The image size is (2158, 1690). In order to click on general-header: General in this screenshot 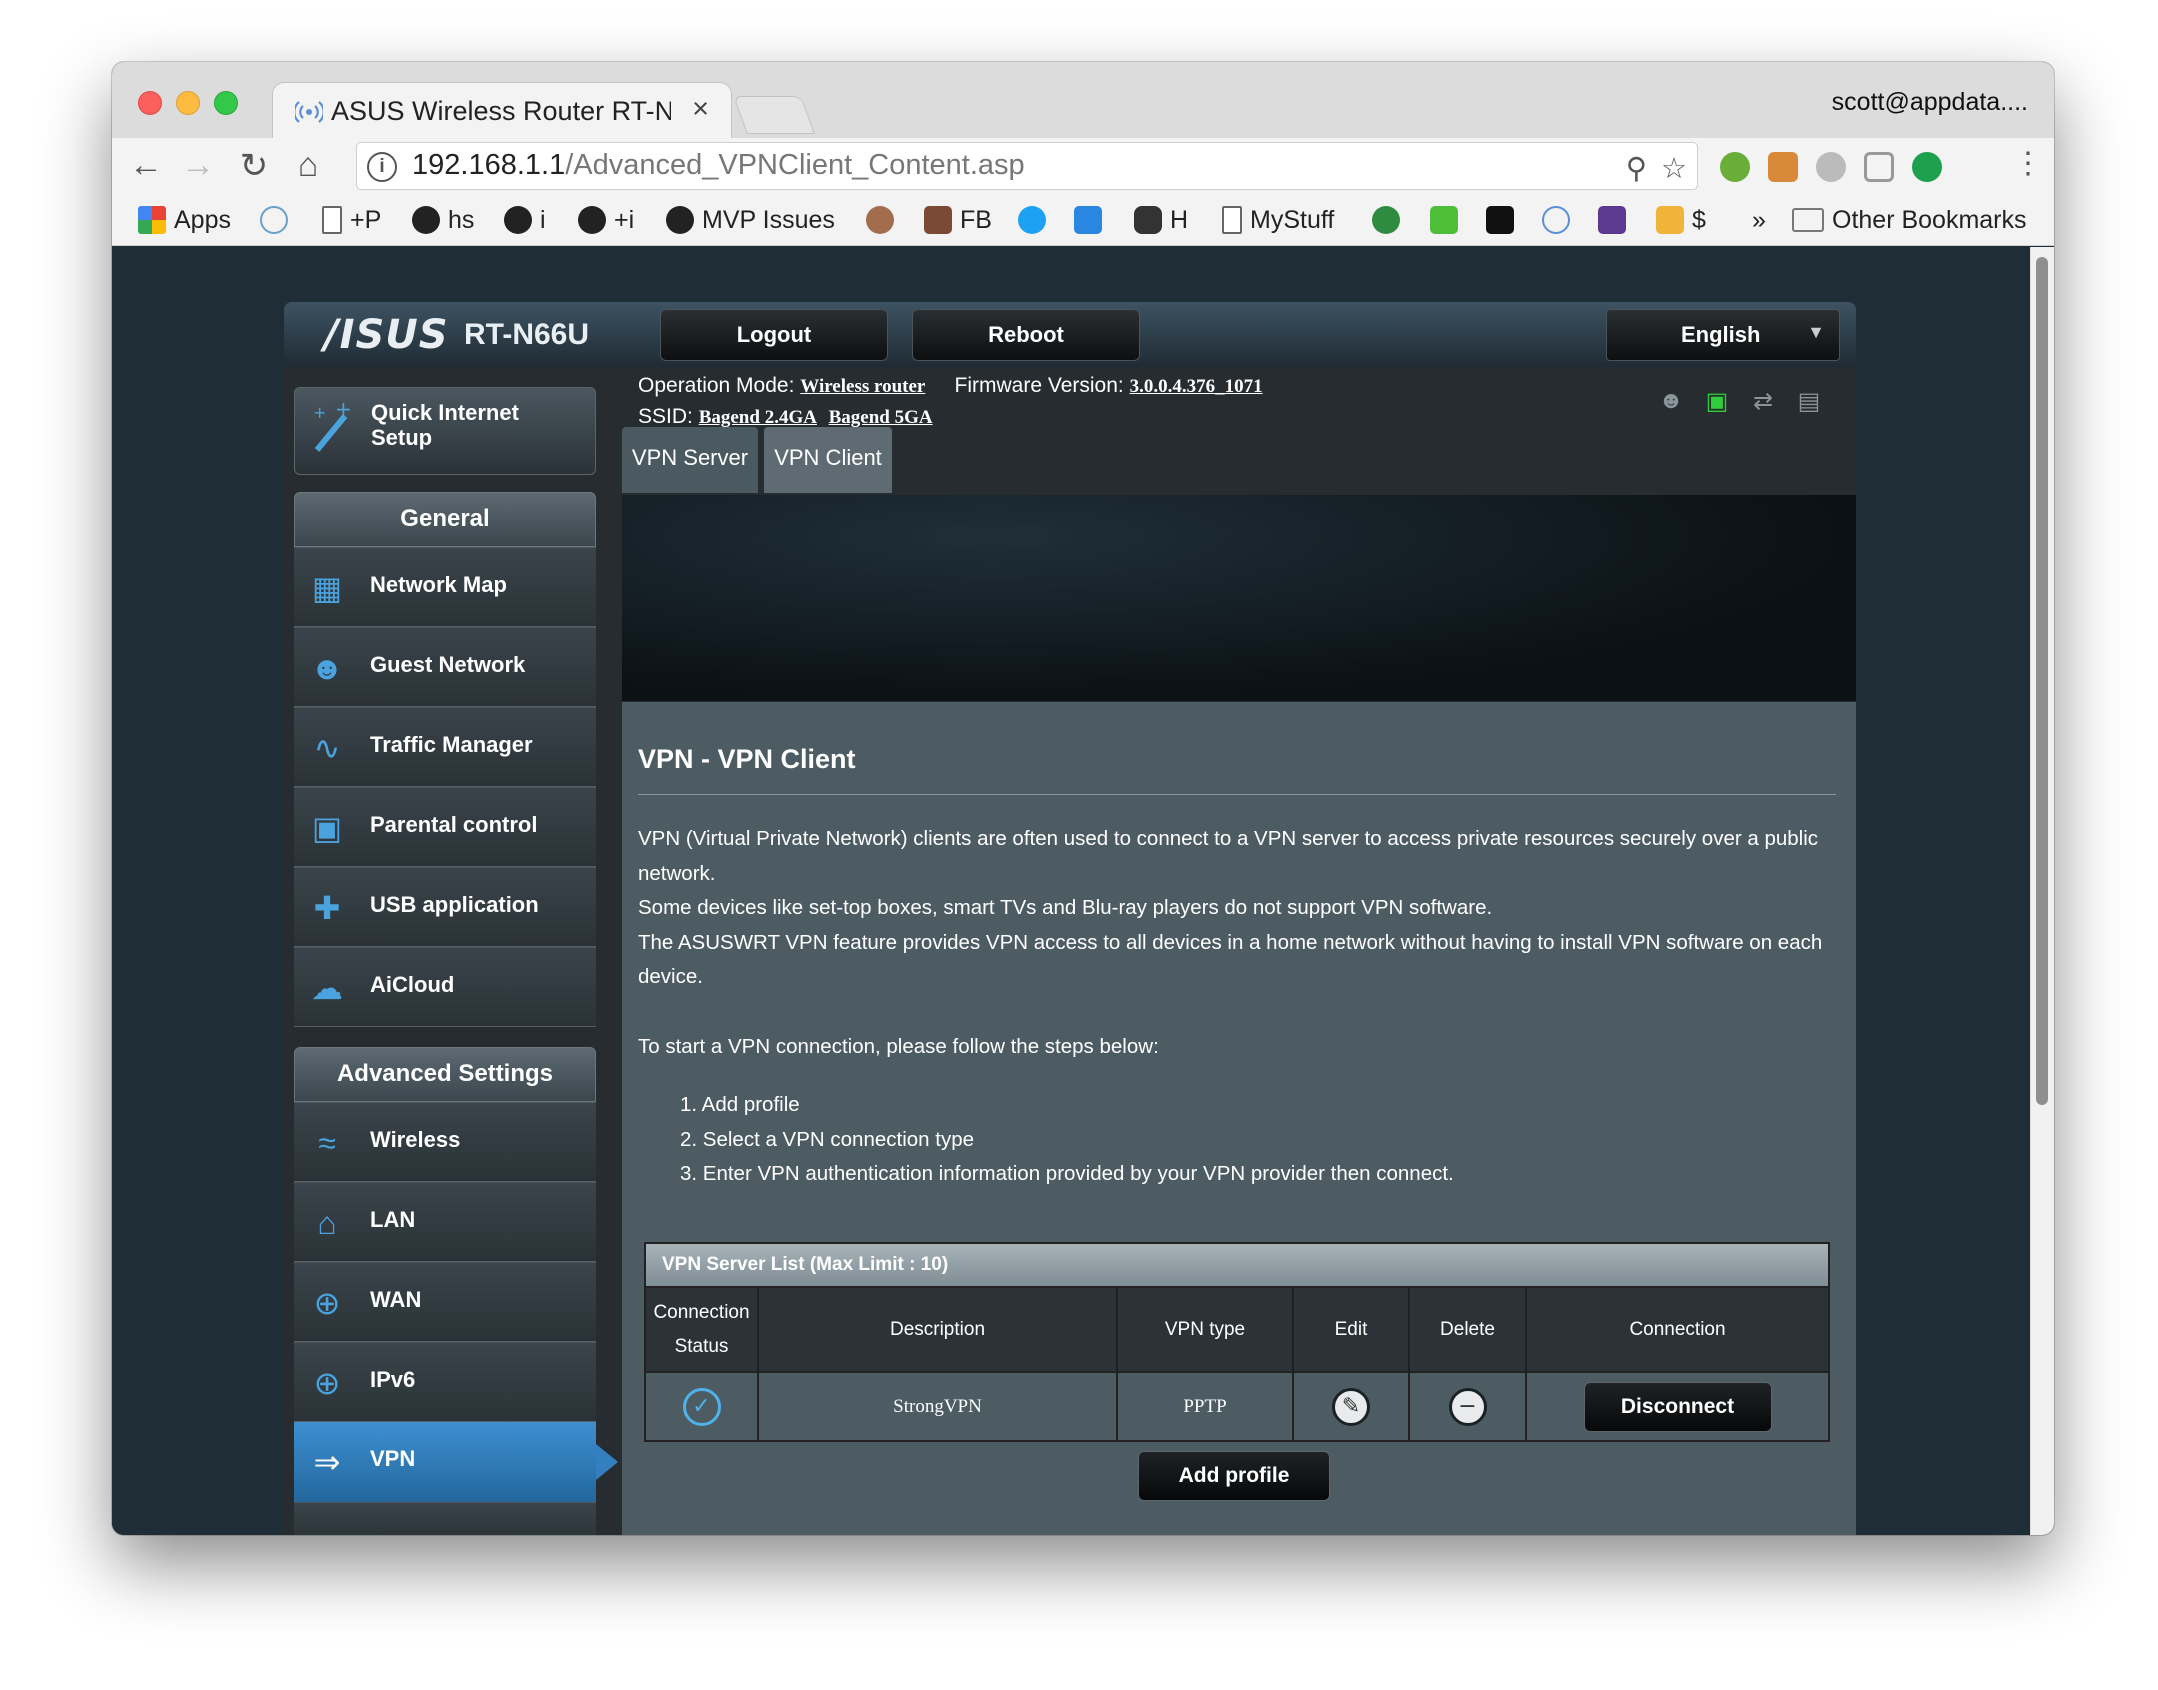, I will do `click(445, 519)`.